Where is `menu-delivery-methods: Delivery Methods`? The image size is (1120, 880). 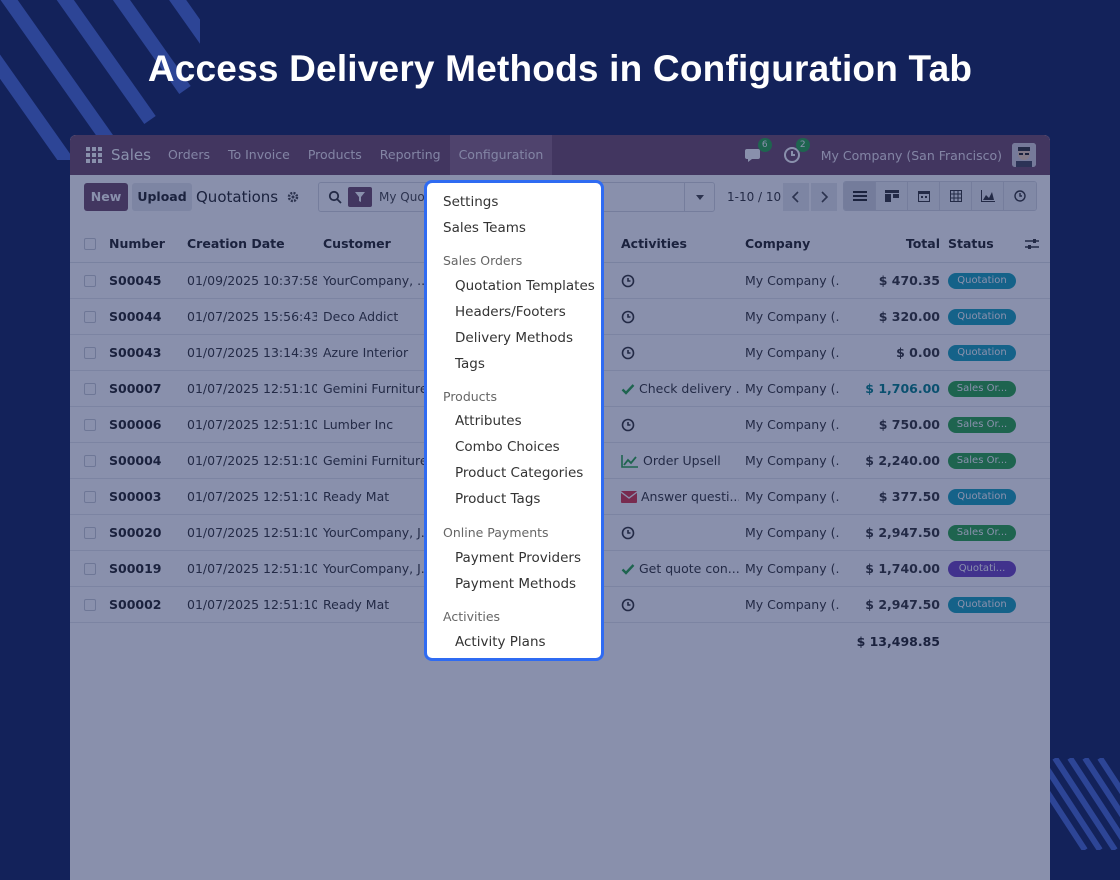 menu-delivery-methods: Delivery Methods is located at coordinates (514, 338).